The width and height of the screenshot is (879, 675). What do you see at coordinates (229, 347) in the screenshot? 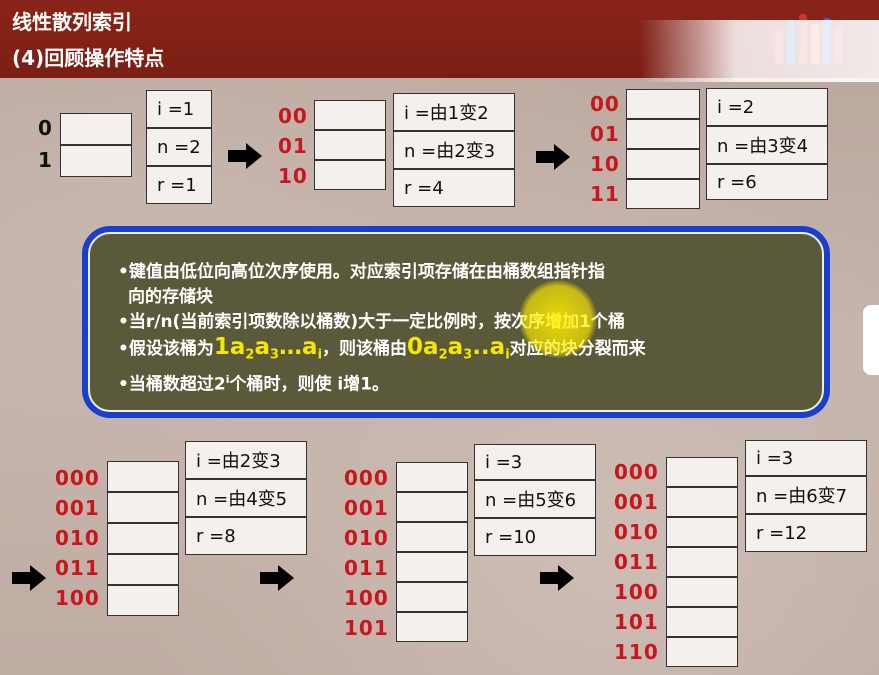
I see `note-formula: 1a` at bounding box center [229, 347].